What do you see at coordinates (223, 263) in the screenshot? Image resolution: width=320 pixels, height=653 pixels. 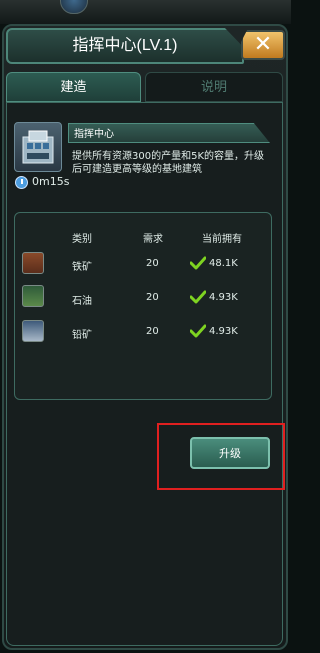 I see `resource-owned: 48.1K` at bounding box center [223, 263].